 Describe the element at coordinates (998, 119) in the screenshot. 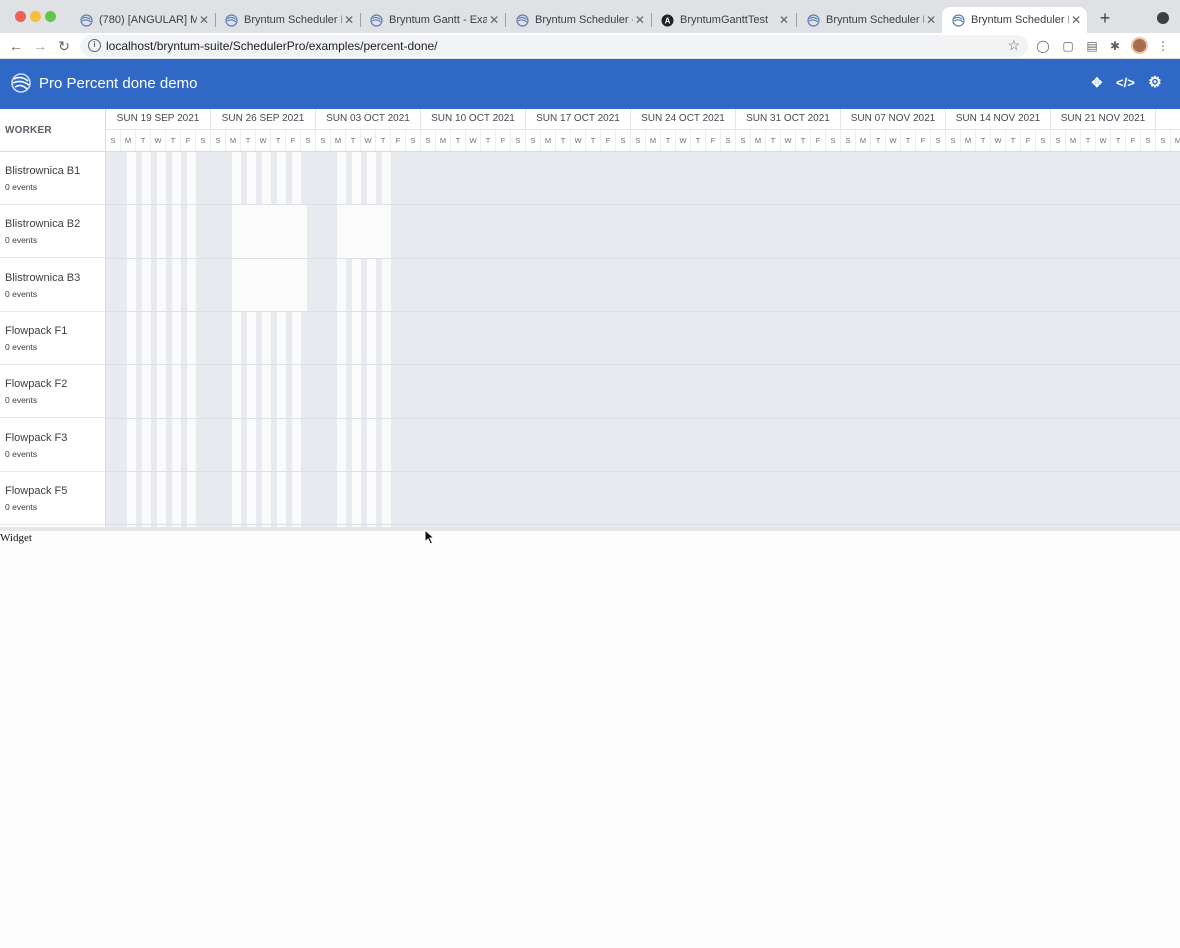

I see `week-header-cell: SUN 14 NOV 2021` at that location.